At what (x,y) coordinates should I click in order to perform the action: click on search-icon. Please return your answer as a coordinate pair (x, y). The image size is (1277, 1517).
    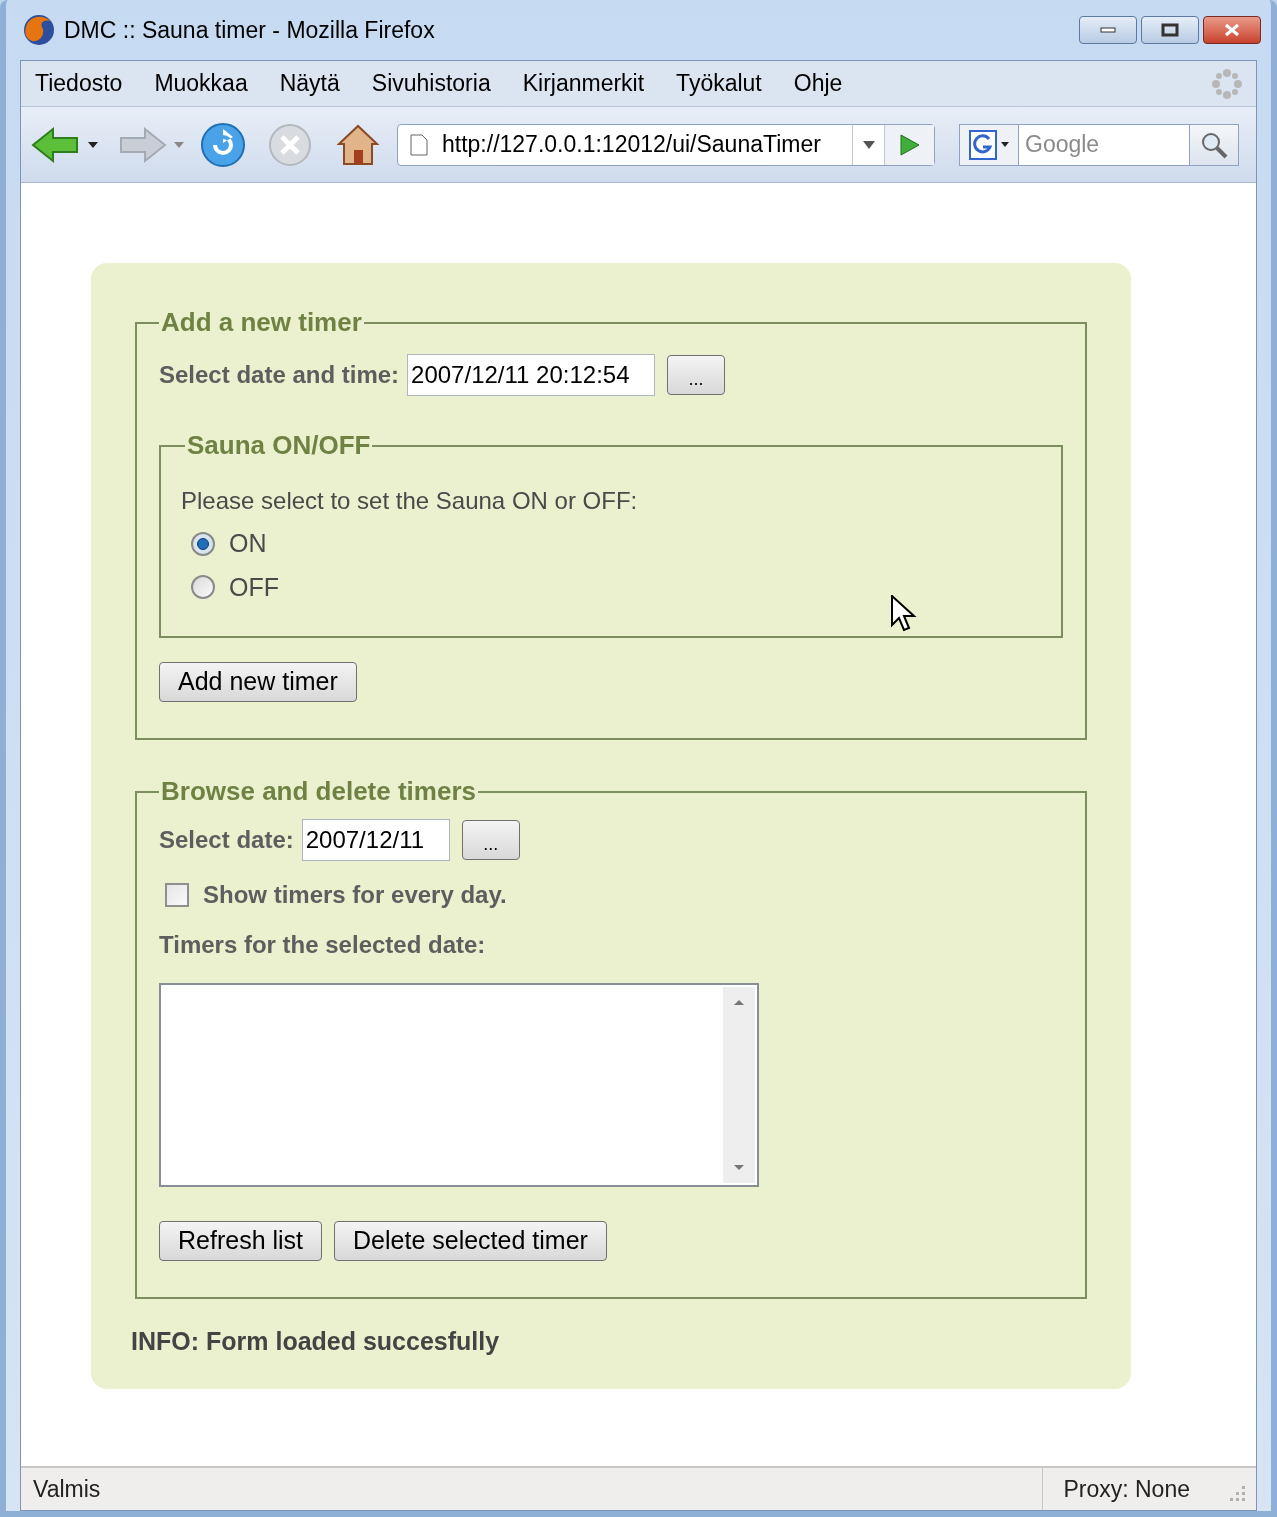
    Looking at the image, I should click on (1214, 144).